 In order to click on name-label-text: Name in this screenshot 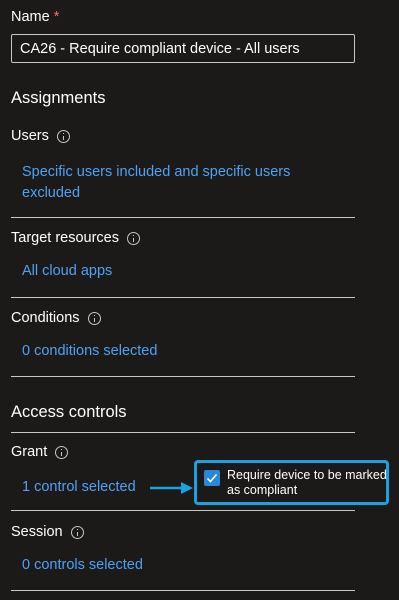, I will do `click(30, 17)`.